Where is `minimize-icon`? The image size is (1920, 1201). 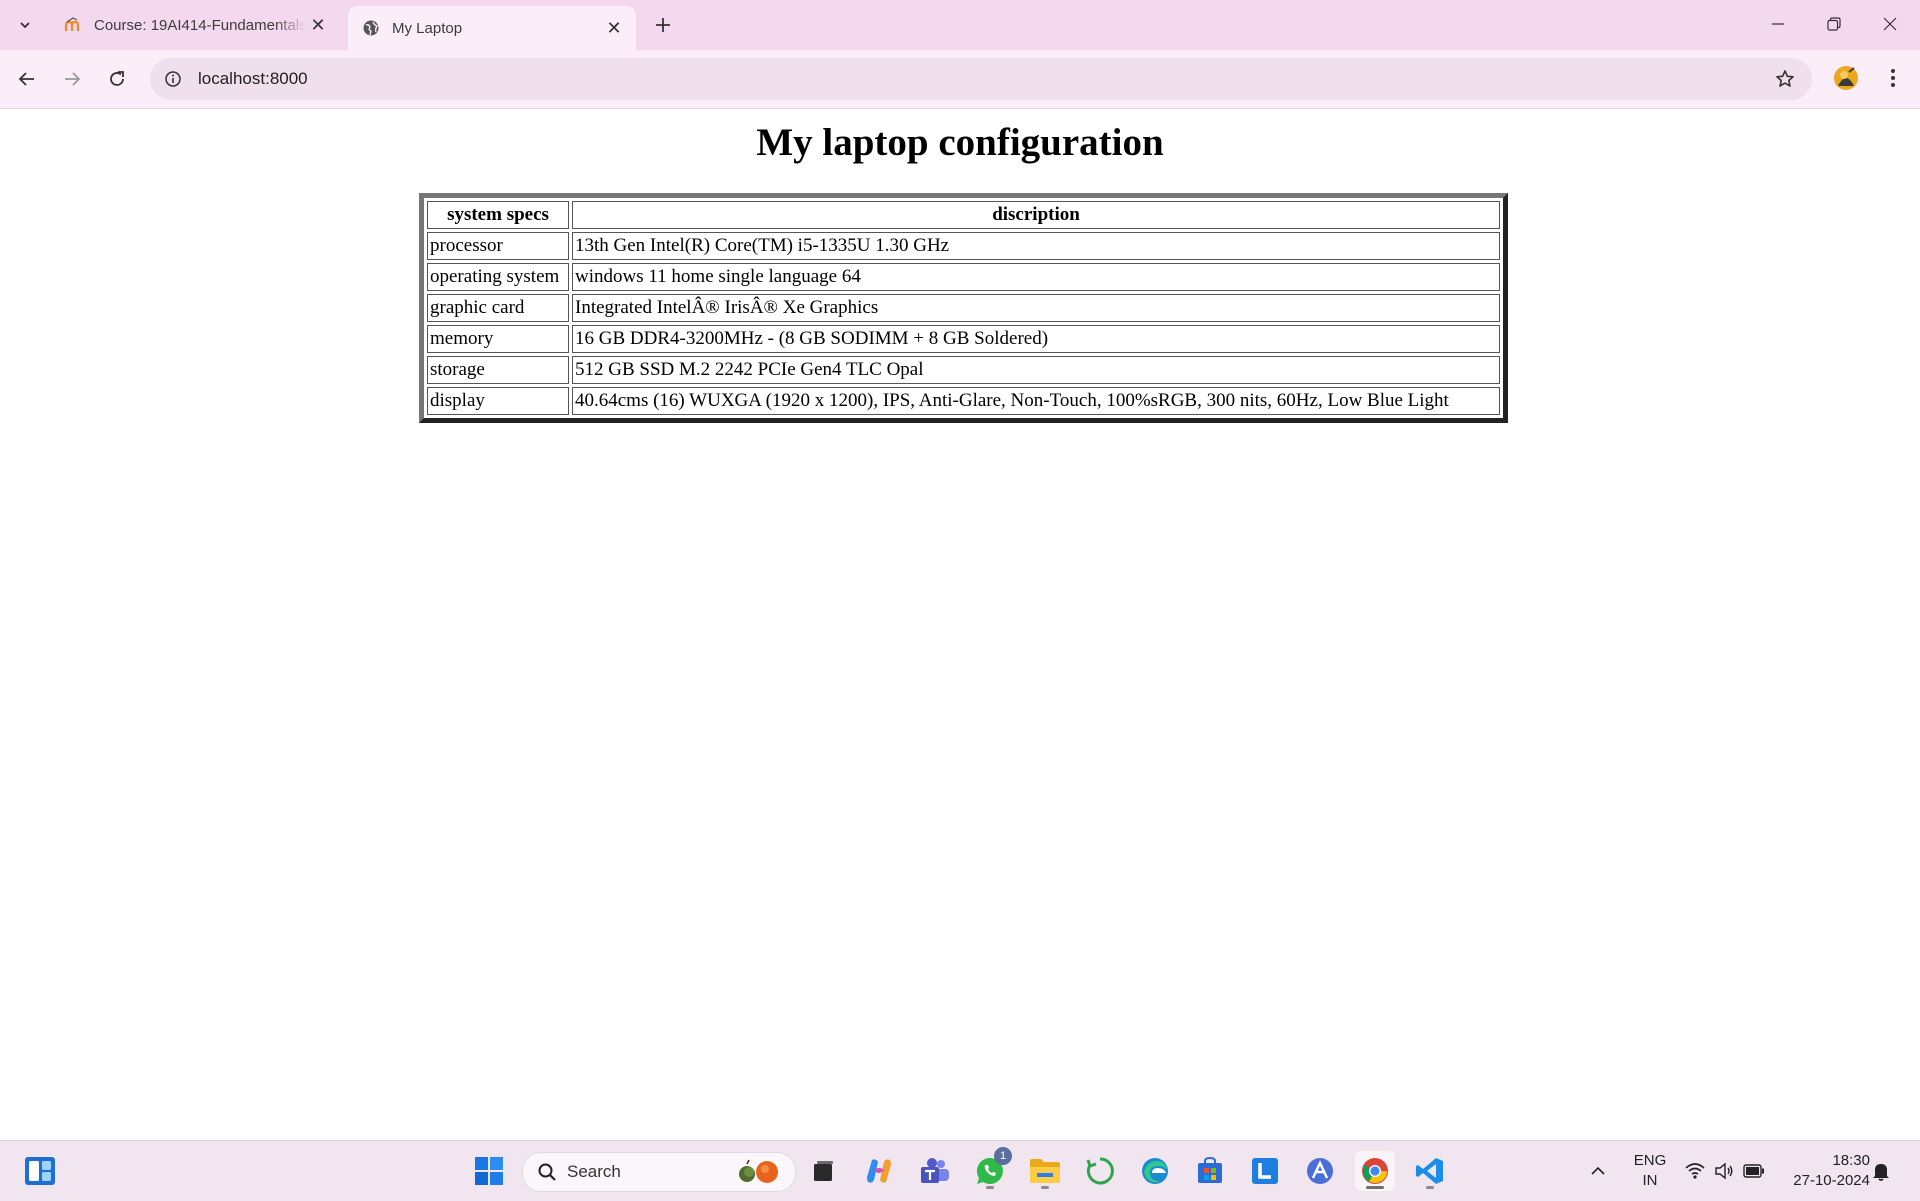 minimize-icon is located at coordinates (1778, 24).